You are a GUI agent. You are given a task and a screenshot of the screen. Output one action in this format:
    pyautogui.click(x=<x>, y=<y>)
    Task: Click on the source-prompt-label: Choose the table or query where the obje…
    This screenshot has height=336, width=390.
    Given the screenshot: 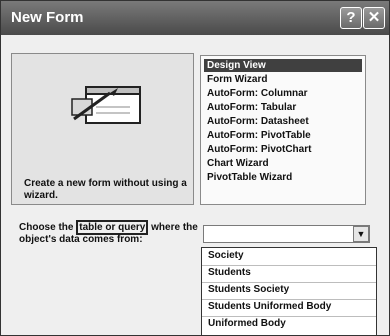 What is the action you would take?
    pyautogui.click(x=108, y=232)
    